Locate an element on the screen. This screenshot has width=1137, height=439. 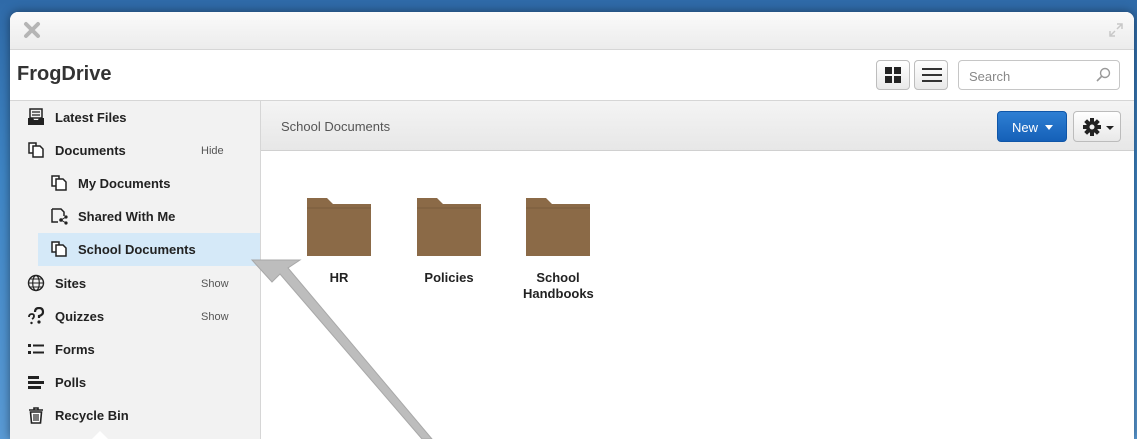
sidebar-item-my-documents: My Documents is located at coordinates (135, 183).